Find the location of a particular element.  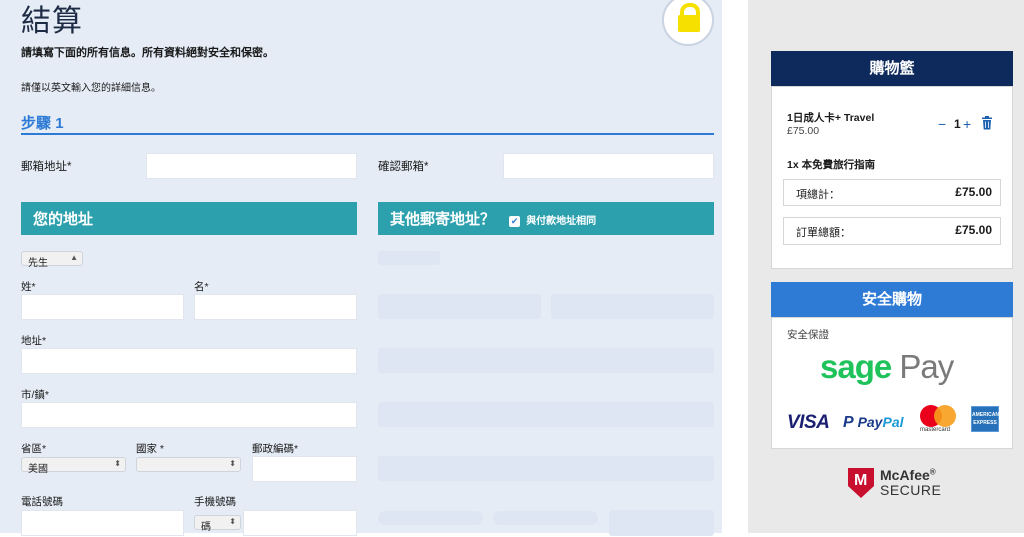

alt-given-name-field is located at coordinates (632, 306).